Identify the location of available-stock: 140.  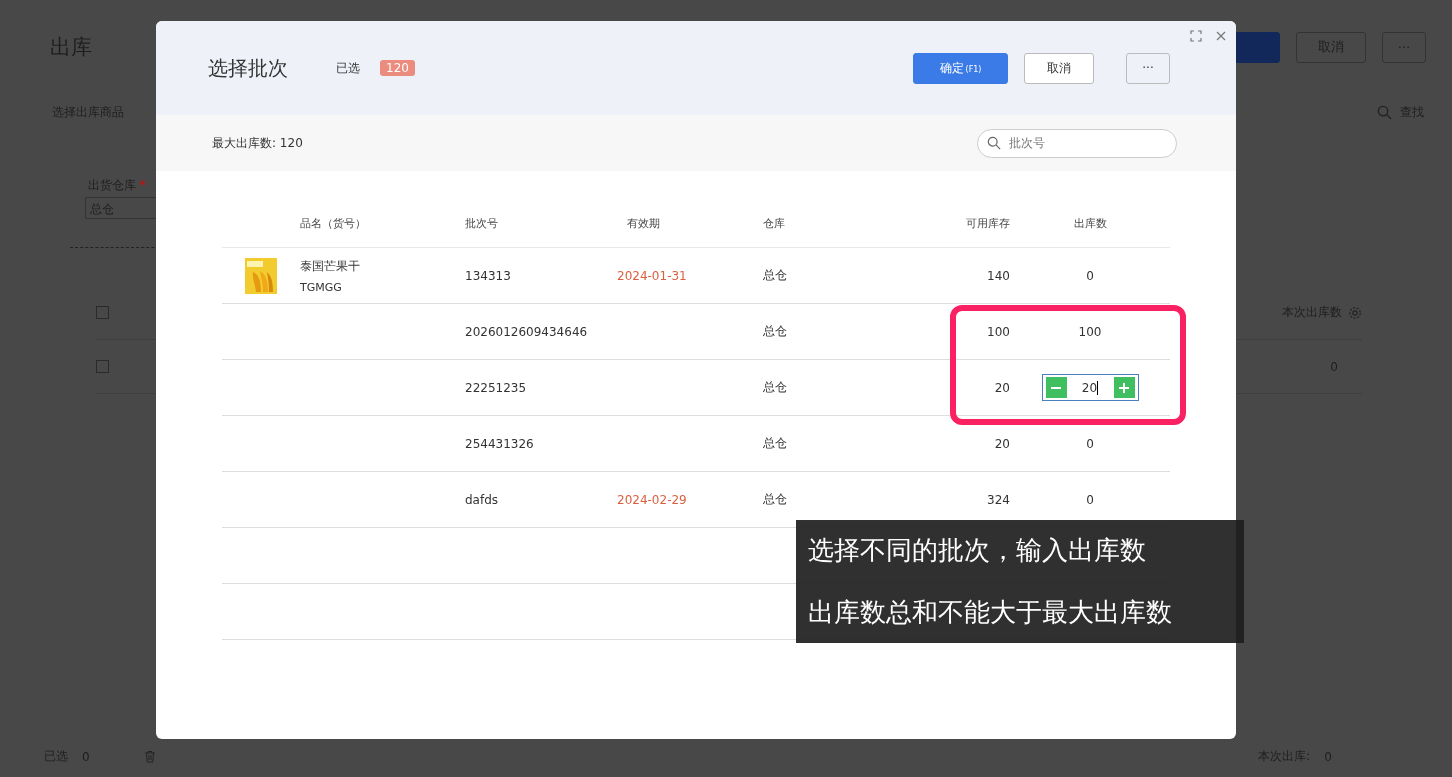
(998, 275).